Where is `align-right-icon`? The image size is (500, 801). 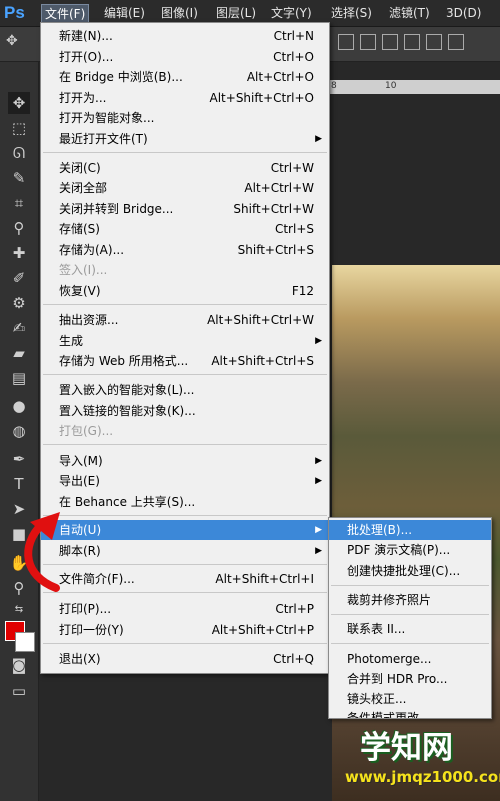
align-right-icon is located at coordinates (456, 42).